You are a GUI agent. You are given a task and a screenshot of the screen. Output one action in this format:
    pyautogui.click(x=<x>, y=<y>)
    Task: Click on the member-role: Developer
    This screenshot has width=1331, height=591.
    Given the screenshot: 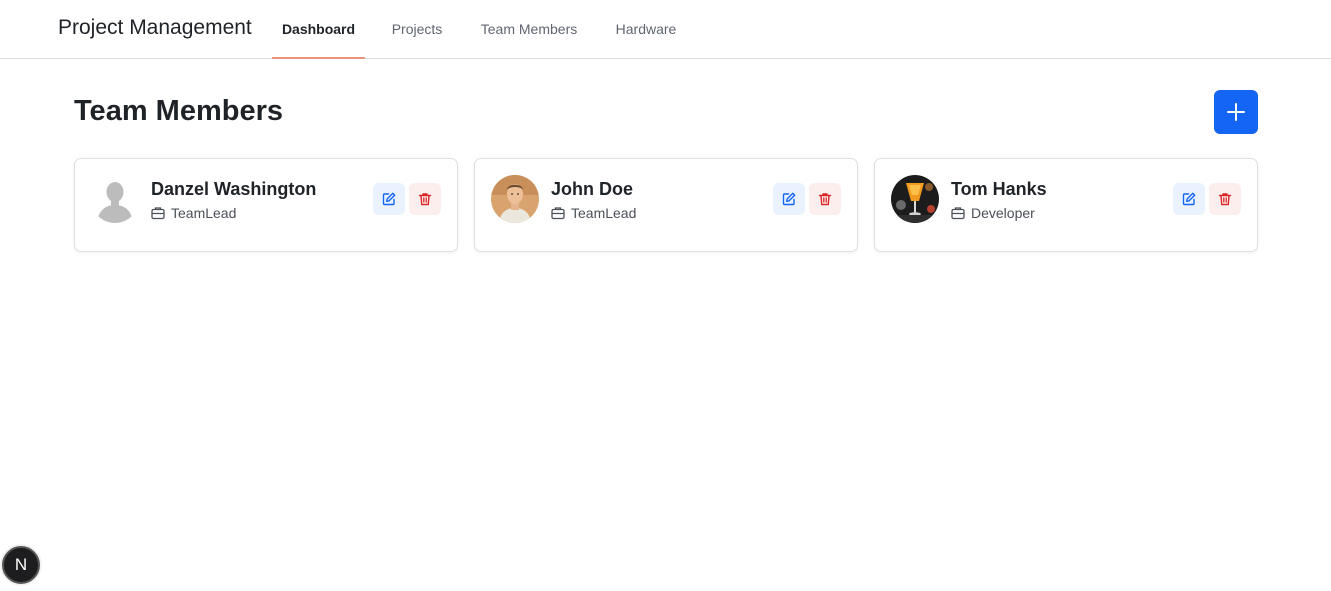 What is the action you would take?
    pyautogui.click(x=993, y=213)
    